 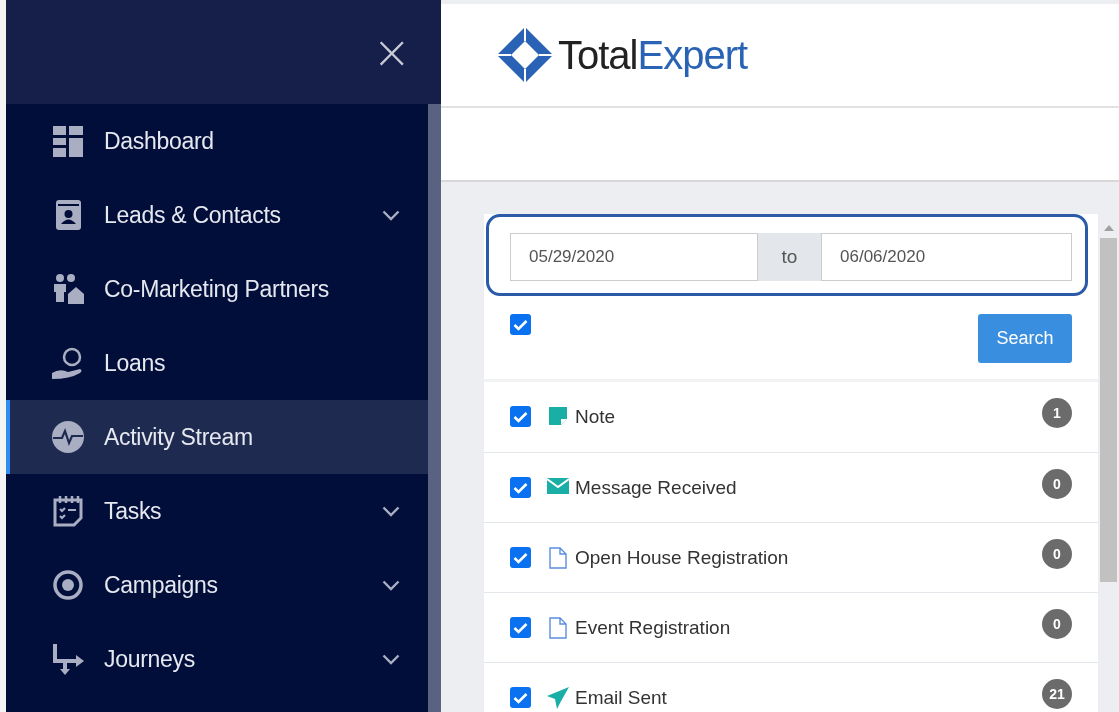 I want to click on activity-label: Message Received, so click(x=656, y=488).